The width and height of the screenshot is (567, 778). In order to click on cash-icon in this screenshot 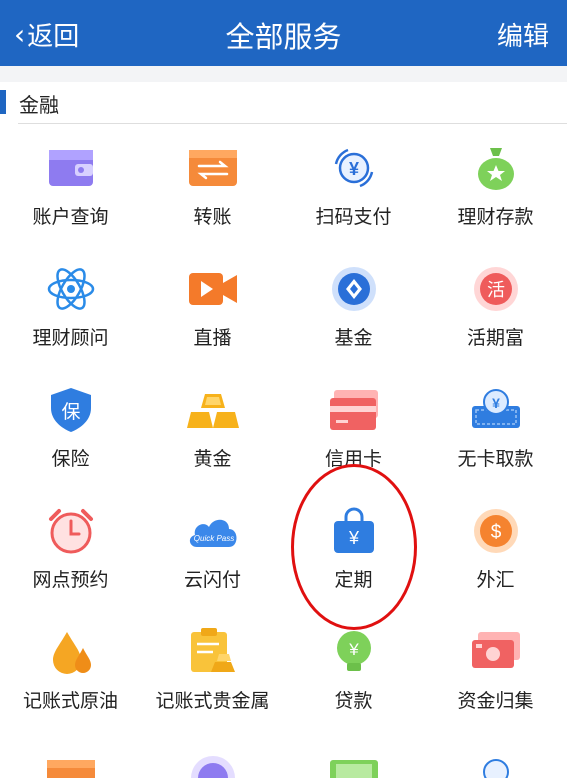, I will do `click(354, 769)`.